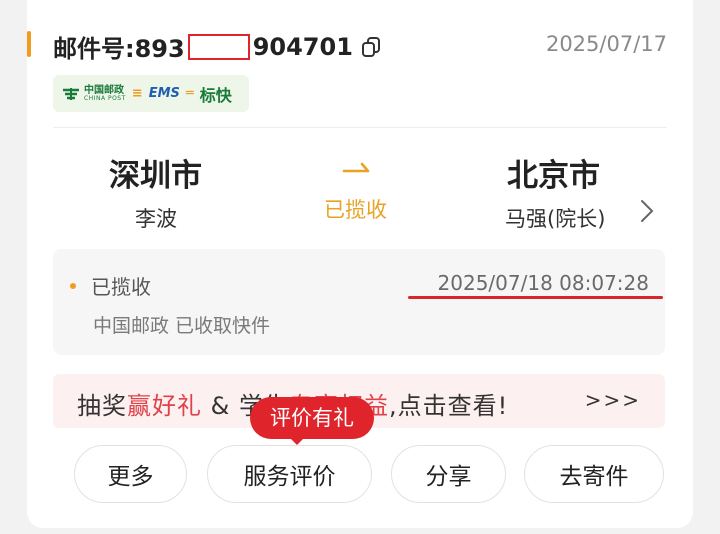 This screenshot has height=534, width=720. I want to click on promo-part-3: ,点击查看!, so click(448, 406).